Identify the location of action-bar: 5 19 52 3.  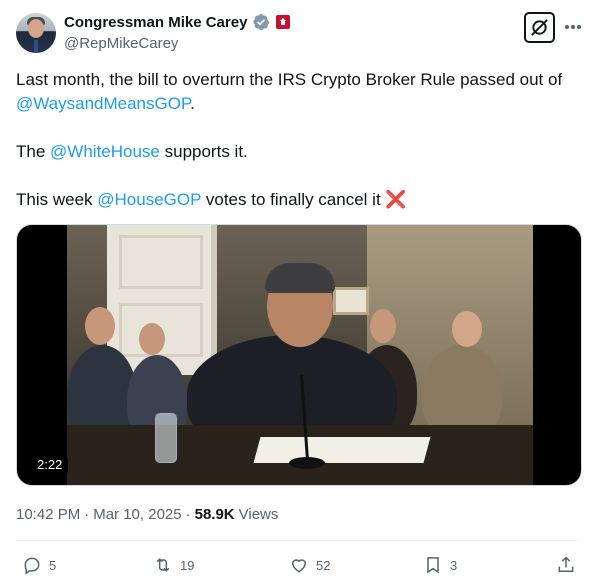
(299, 565).